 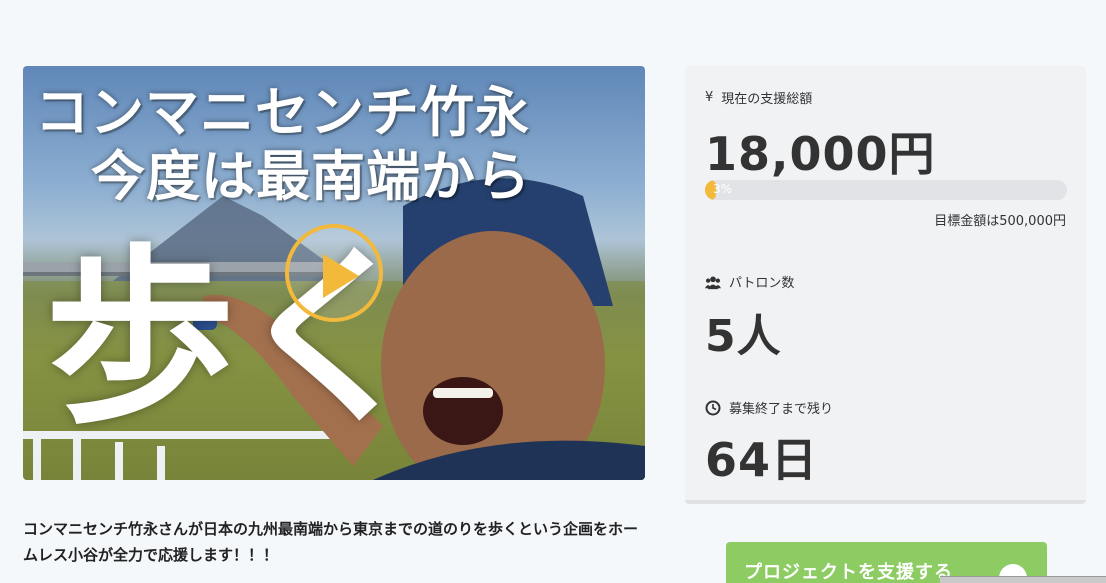 What do you see at coordinates (886, 190) in the screenshot?
I see `funding-progress-bar: 3%` at bounding box center [886, 190].